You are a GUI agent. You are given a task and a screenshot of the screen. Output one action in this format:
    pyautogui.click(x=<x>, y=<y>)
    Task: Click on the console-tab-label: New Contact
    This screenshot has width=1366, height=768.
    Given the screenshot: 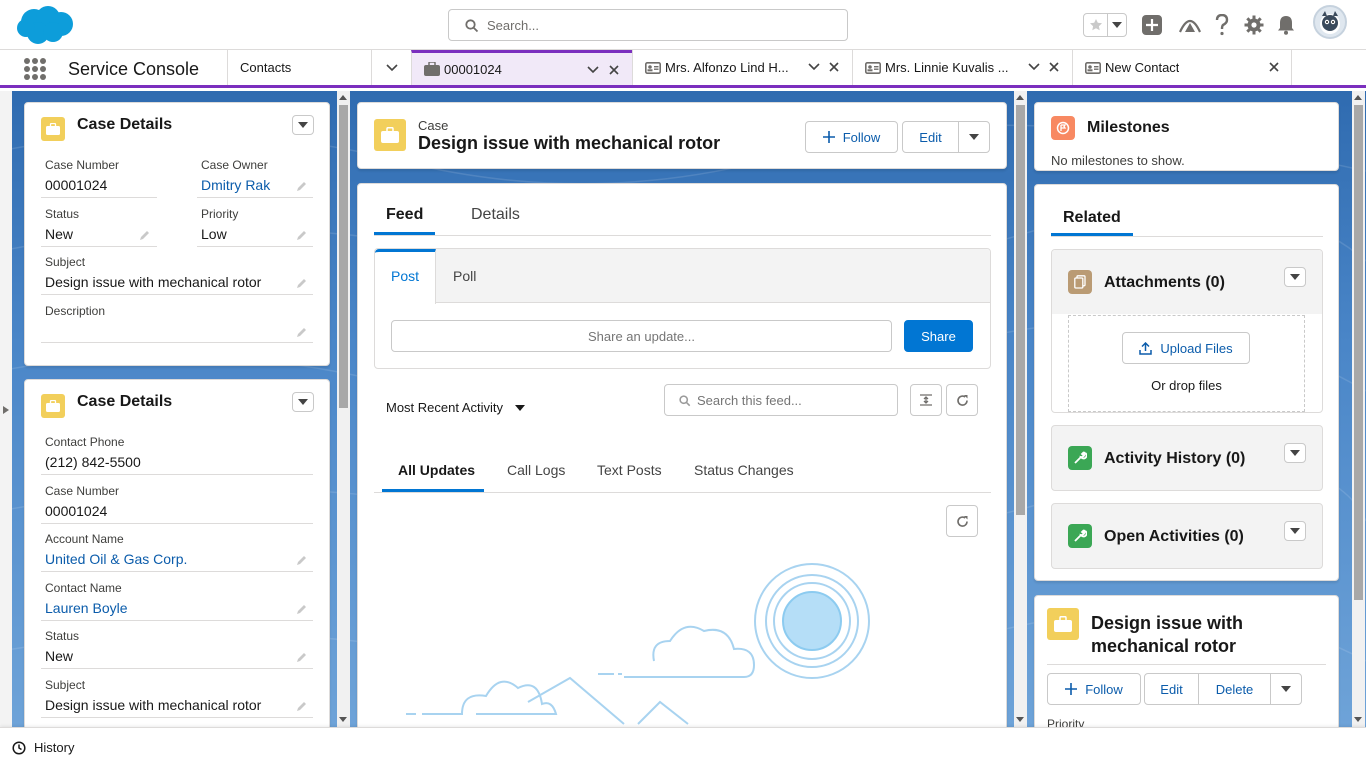 What is the action you would take?
    pyautogui.click(x=1142, y=67)
    